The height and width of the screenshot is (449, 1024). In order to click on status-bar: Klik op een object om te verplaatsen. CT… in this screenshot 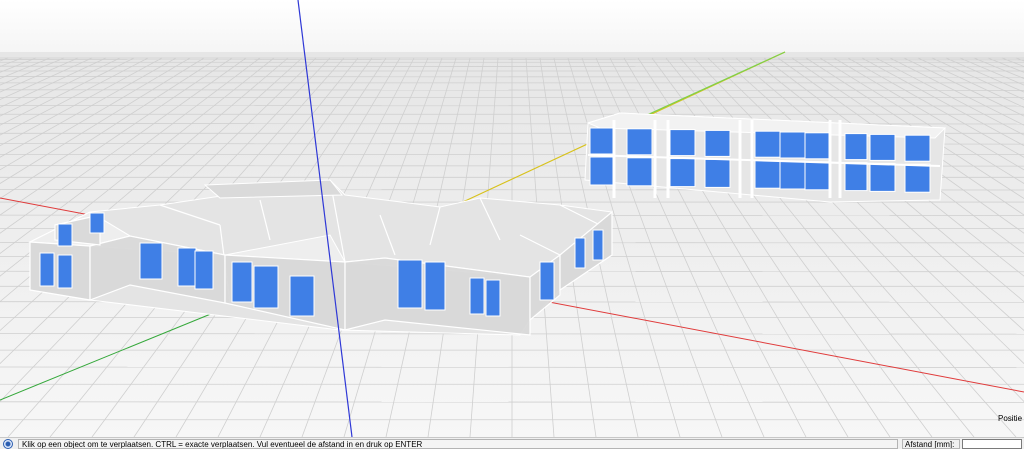, I will do `click(512, 443)`.